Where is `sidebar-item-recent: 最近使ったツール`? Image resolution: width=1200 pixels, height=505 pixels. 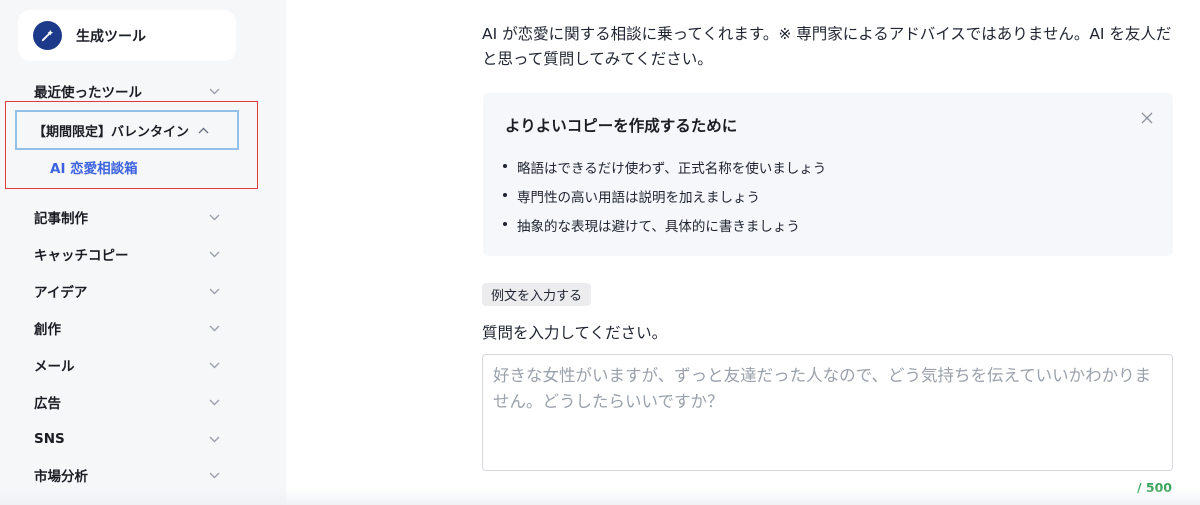
sidebar-item-recent: 最近使ったツール is located at coordinates (127, 91).